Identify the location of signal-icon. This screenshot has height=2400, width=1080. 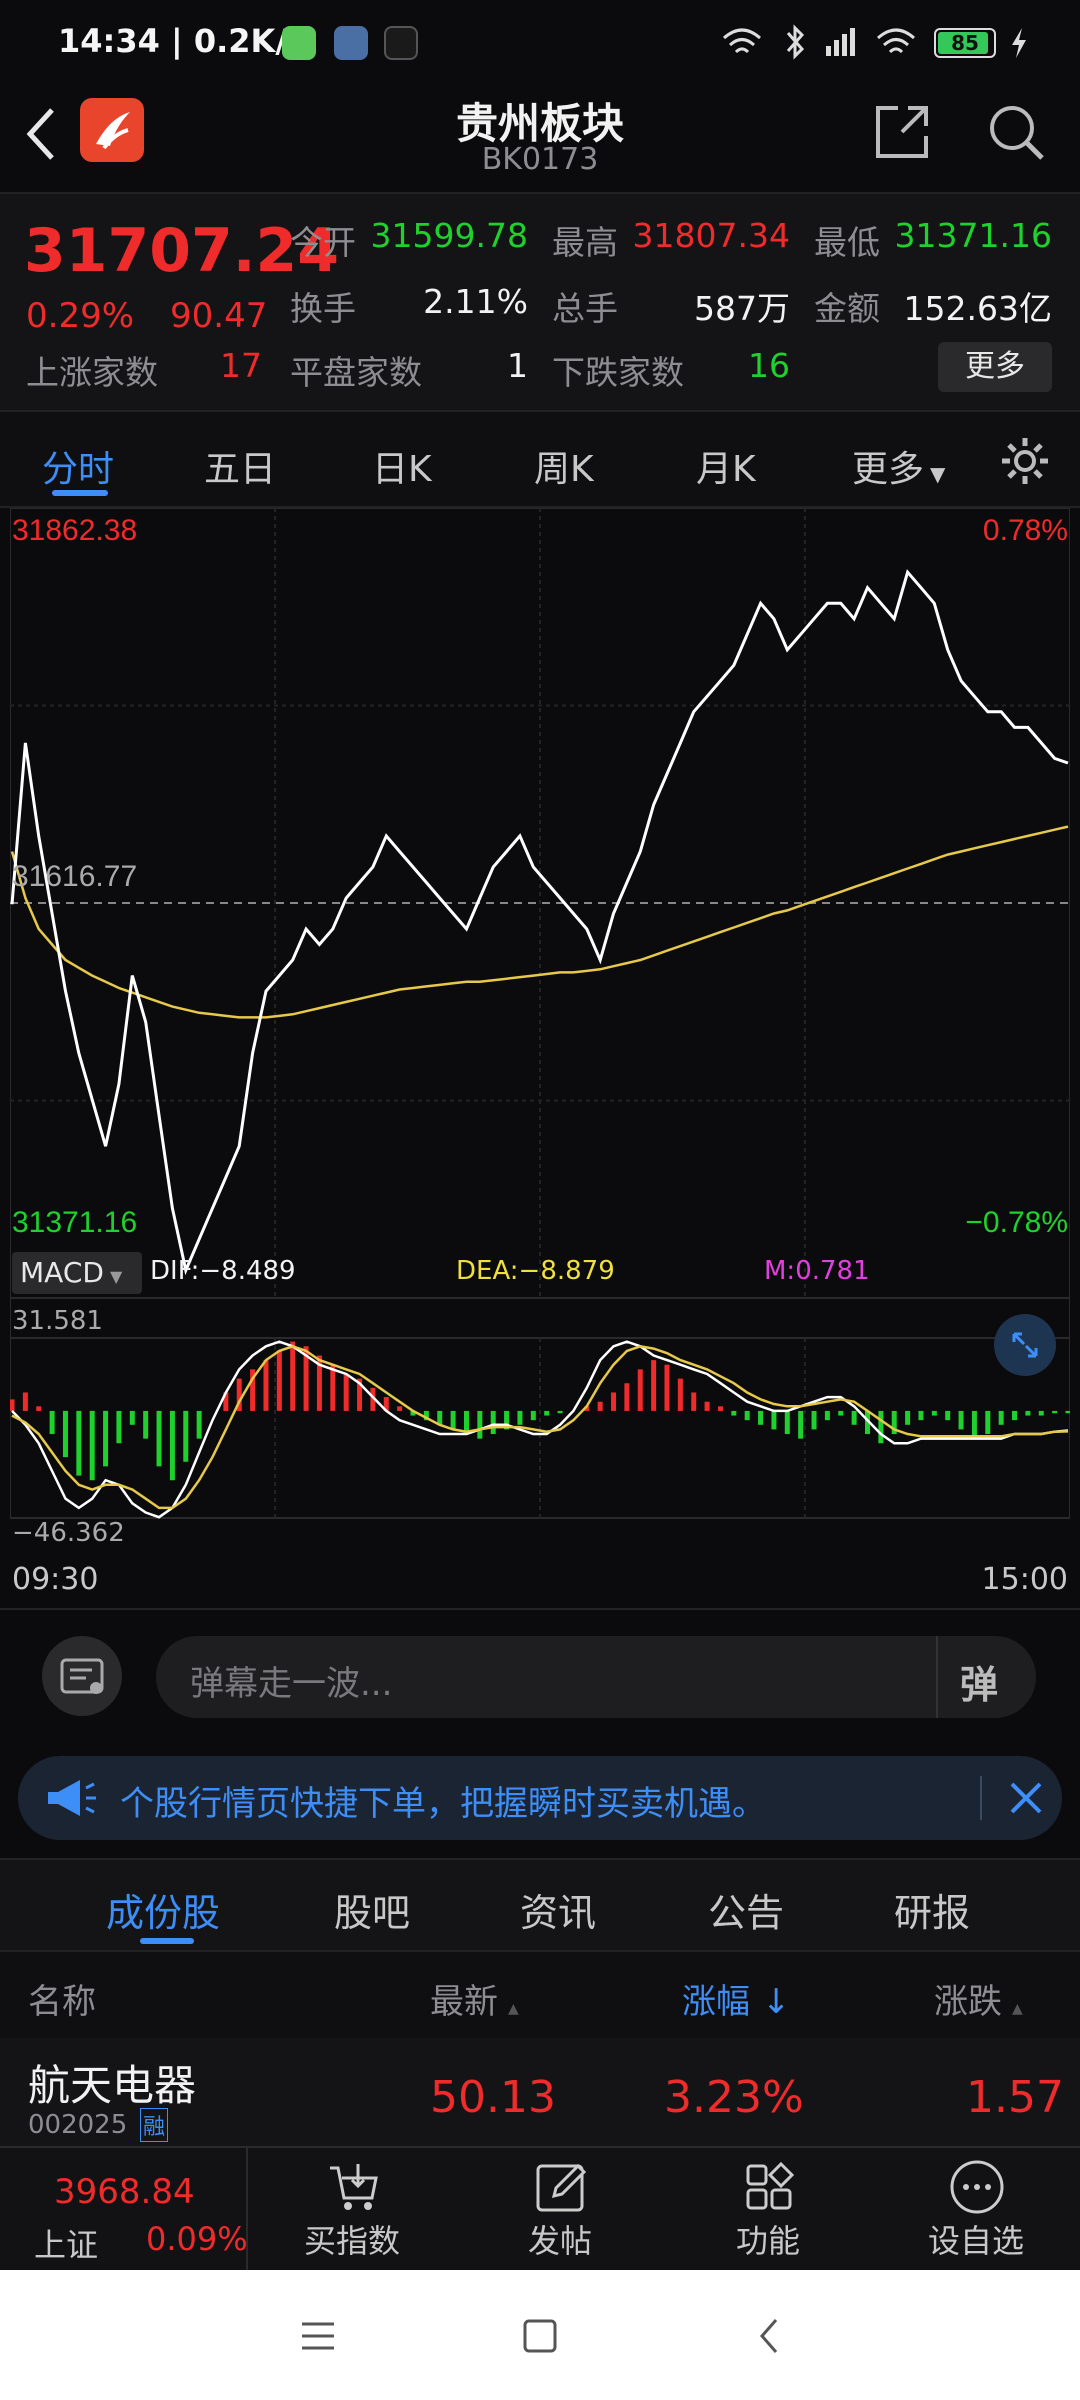
(840, 42).